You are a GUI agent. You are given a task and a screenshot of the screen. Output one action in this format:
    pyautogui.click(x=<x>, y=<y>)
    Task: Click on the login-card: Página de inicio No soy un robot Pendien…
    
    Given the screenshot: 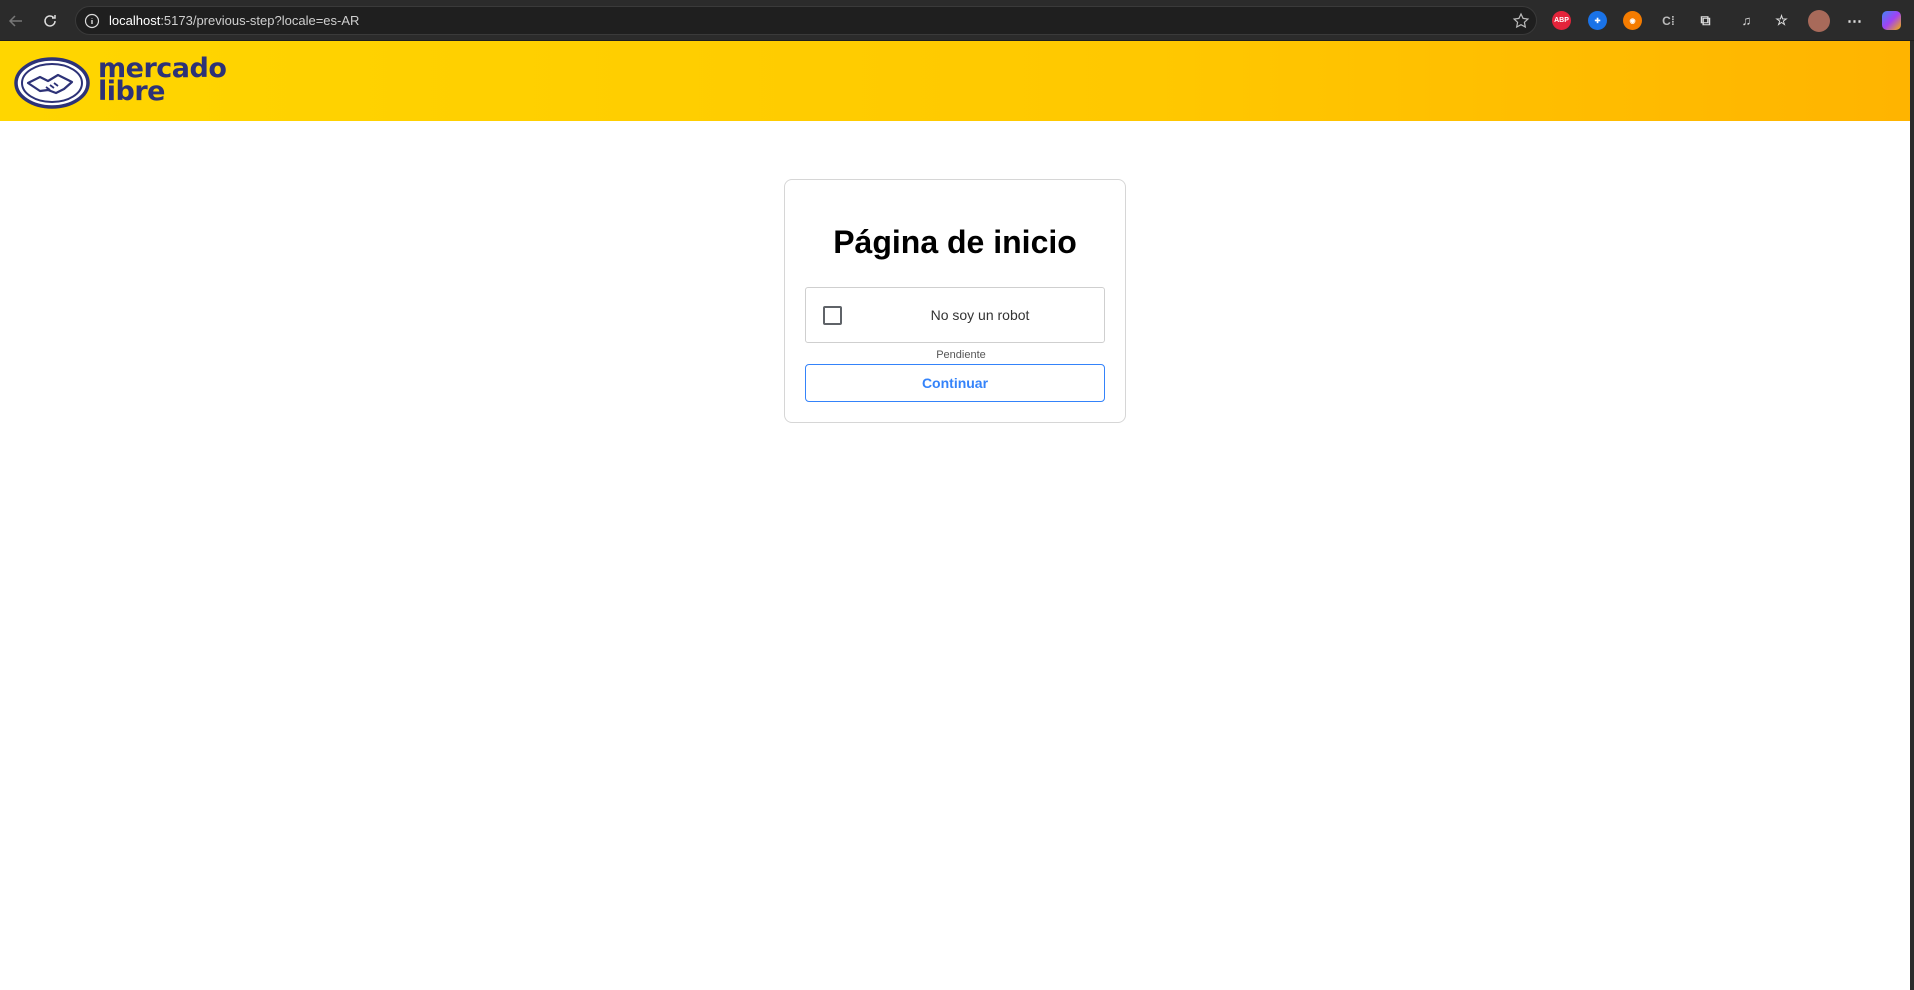 What is the action you would take?
    pyautogui.click(x=955, y=301)
    